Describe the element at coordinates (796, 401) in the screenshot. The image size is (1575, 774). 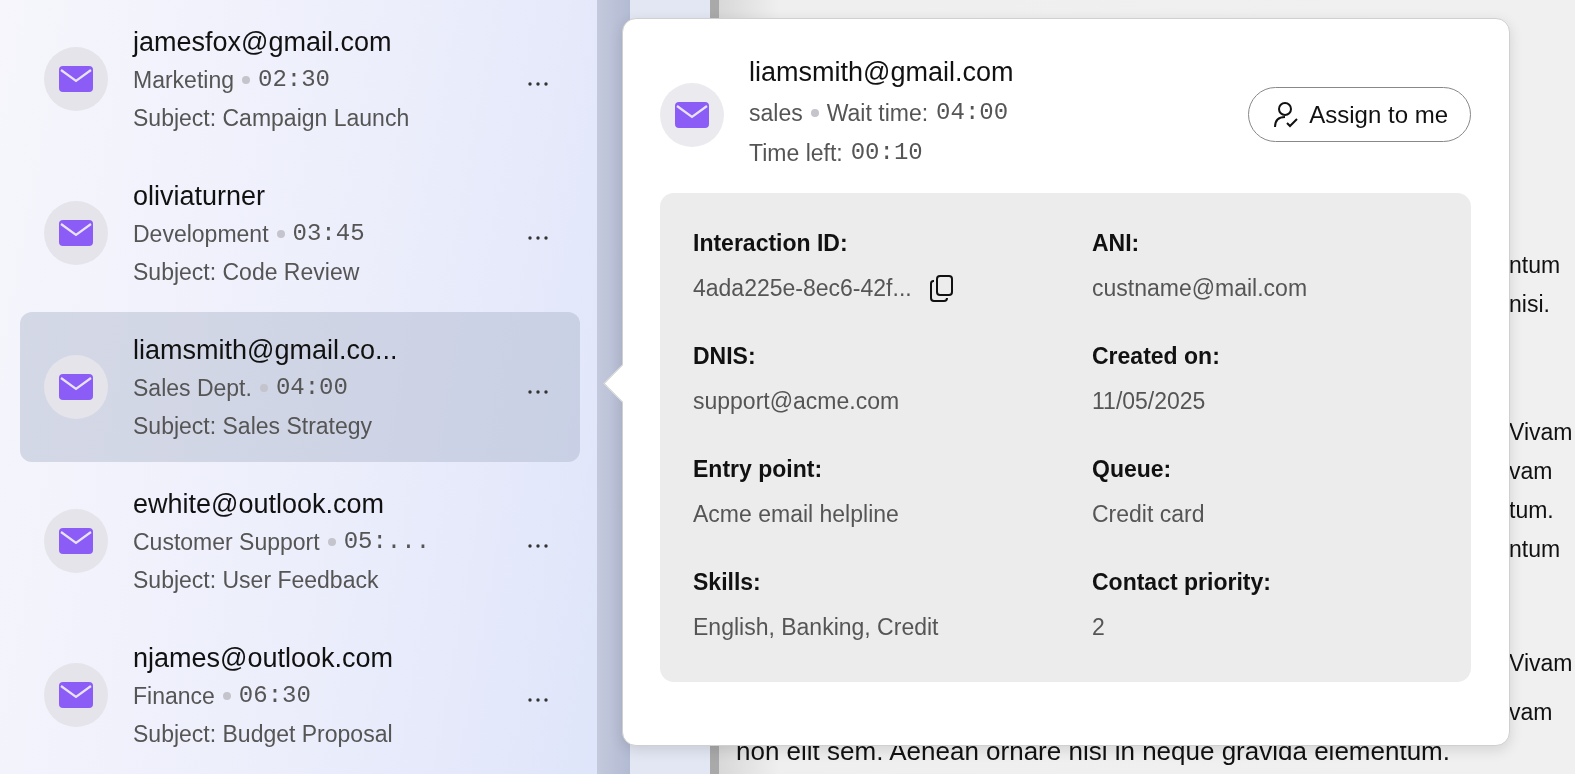
I see `field-value: support@acme.com` at that location.